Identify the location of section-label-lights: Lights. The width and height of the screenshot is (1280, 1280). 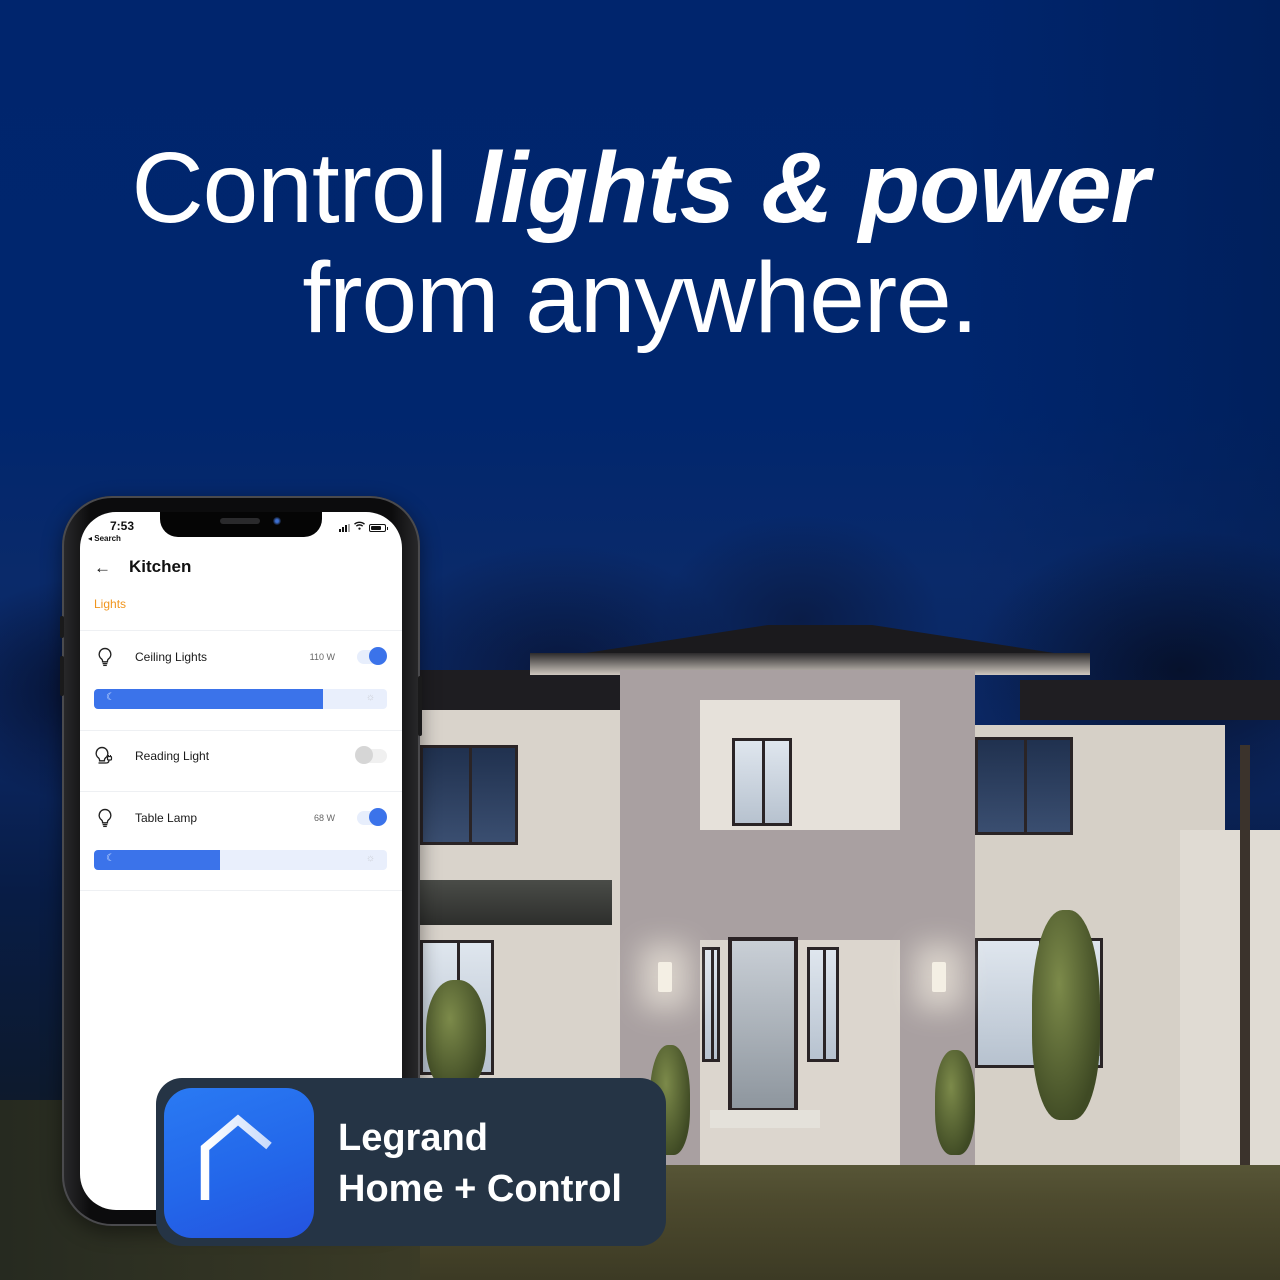
(110, 604).